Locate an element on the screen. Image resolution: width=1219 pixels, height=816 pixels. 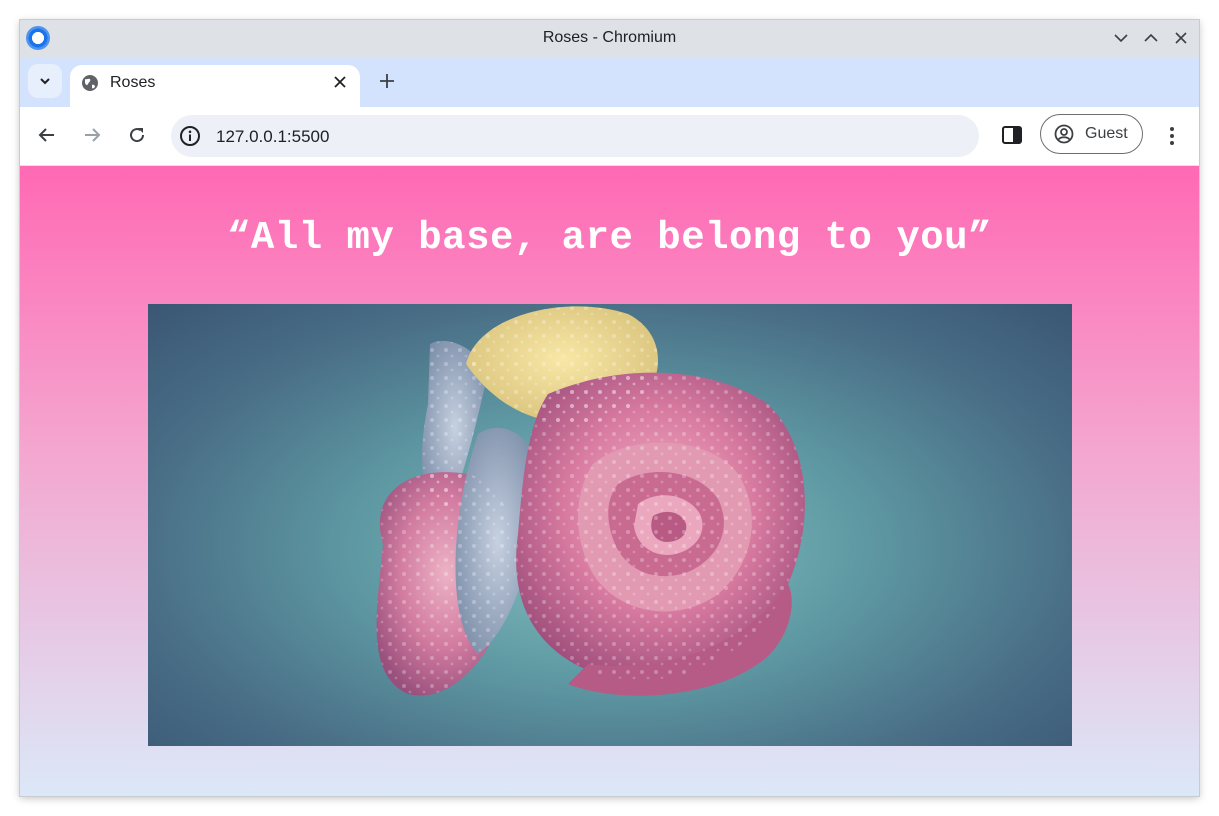
account-circle-icon is located at coordinates (1064, 134).